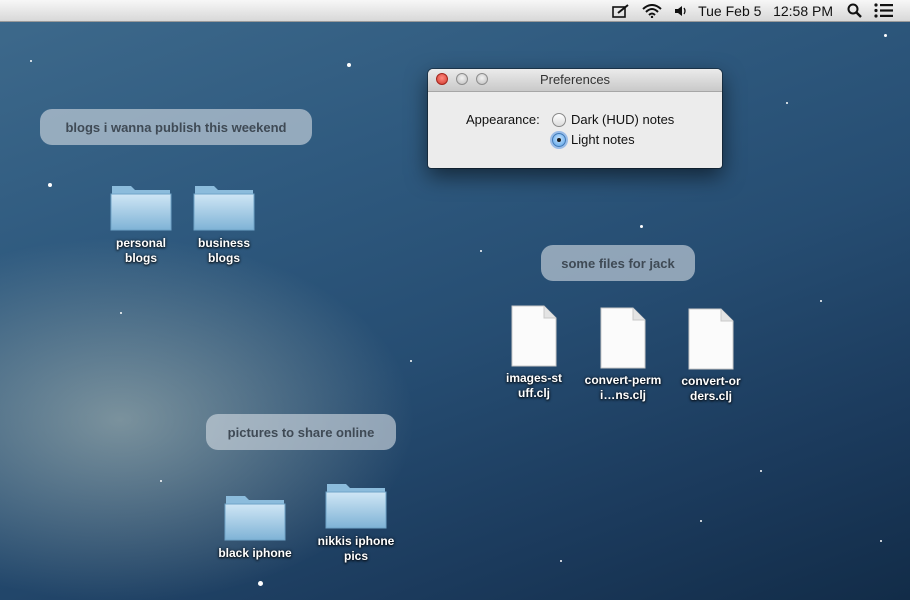  I want to click on folder-nikkis-iphone-pics: nikkis iphone pics, so click(356, 521).